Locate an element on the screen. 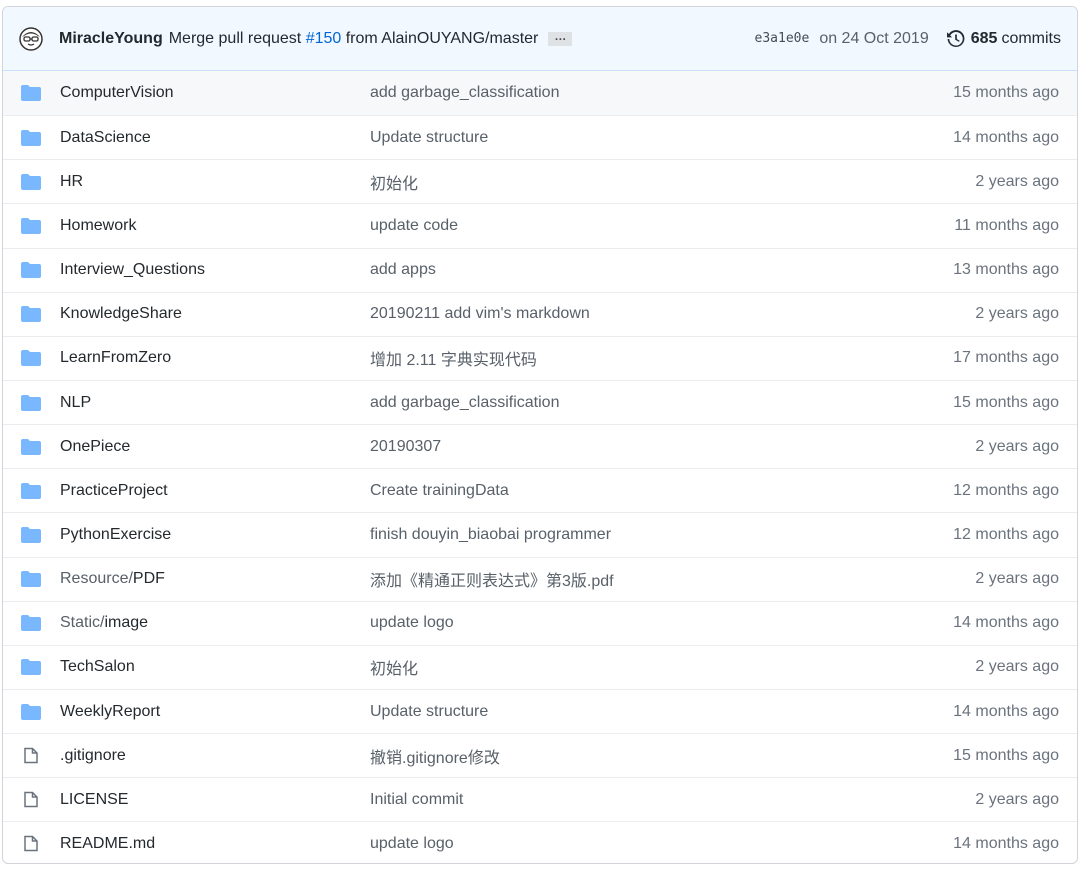 Image resolution: width=1080 pixels, height=872 pixels. commit-author-link: MiracleYoung is located at coordinates (111, 39).